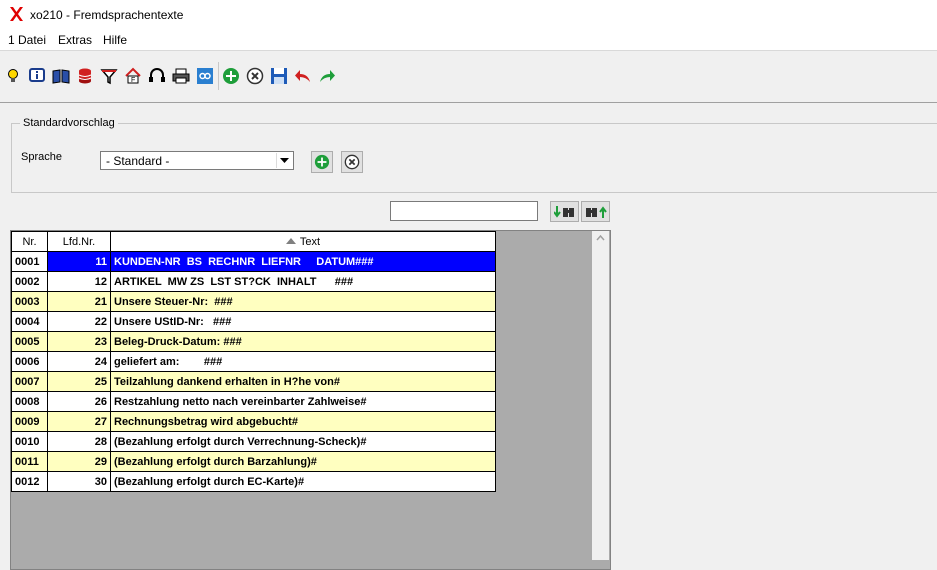 Image resolution: width=937 pixels, height=570 pixels. What do you see at coordinates (303, 341) in the screenshot?
I see `cell-text: Beleg-Druck-Datum: ###` at bounding box center [303, 341].